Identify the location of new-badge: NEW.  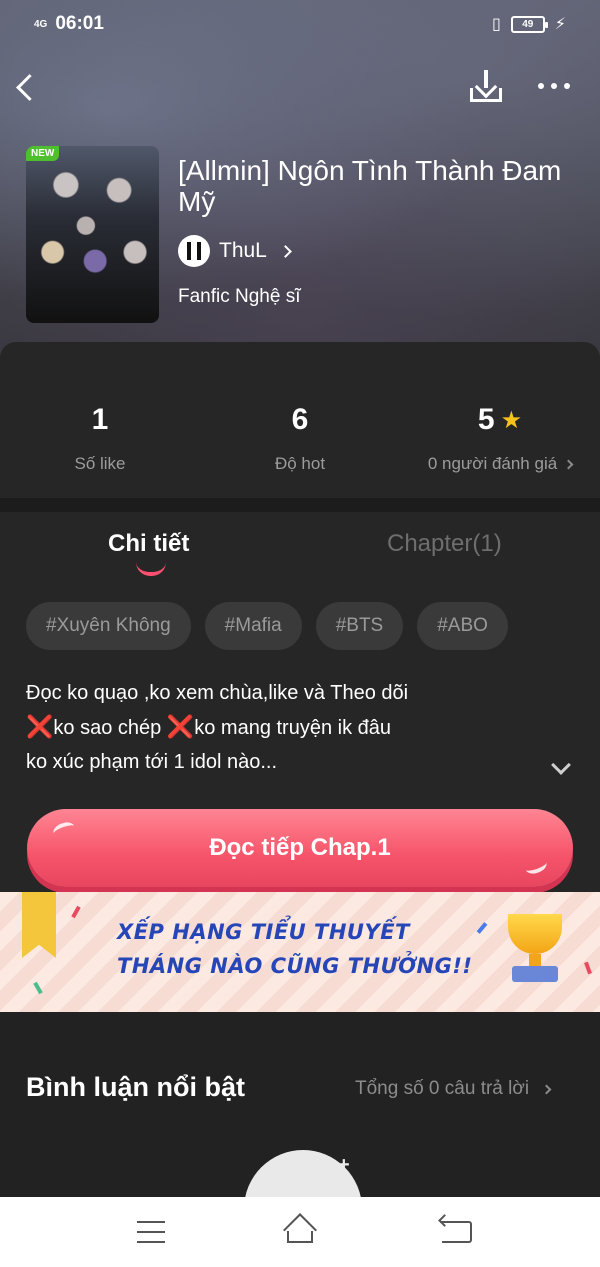
(43, 153).